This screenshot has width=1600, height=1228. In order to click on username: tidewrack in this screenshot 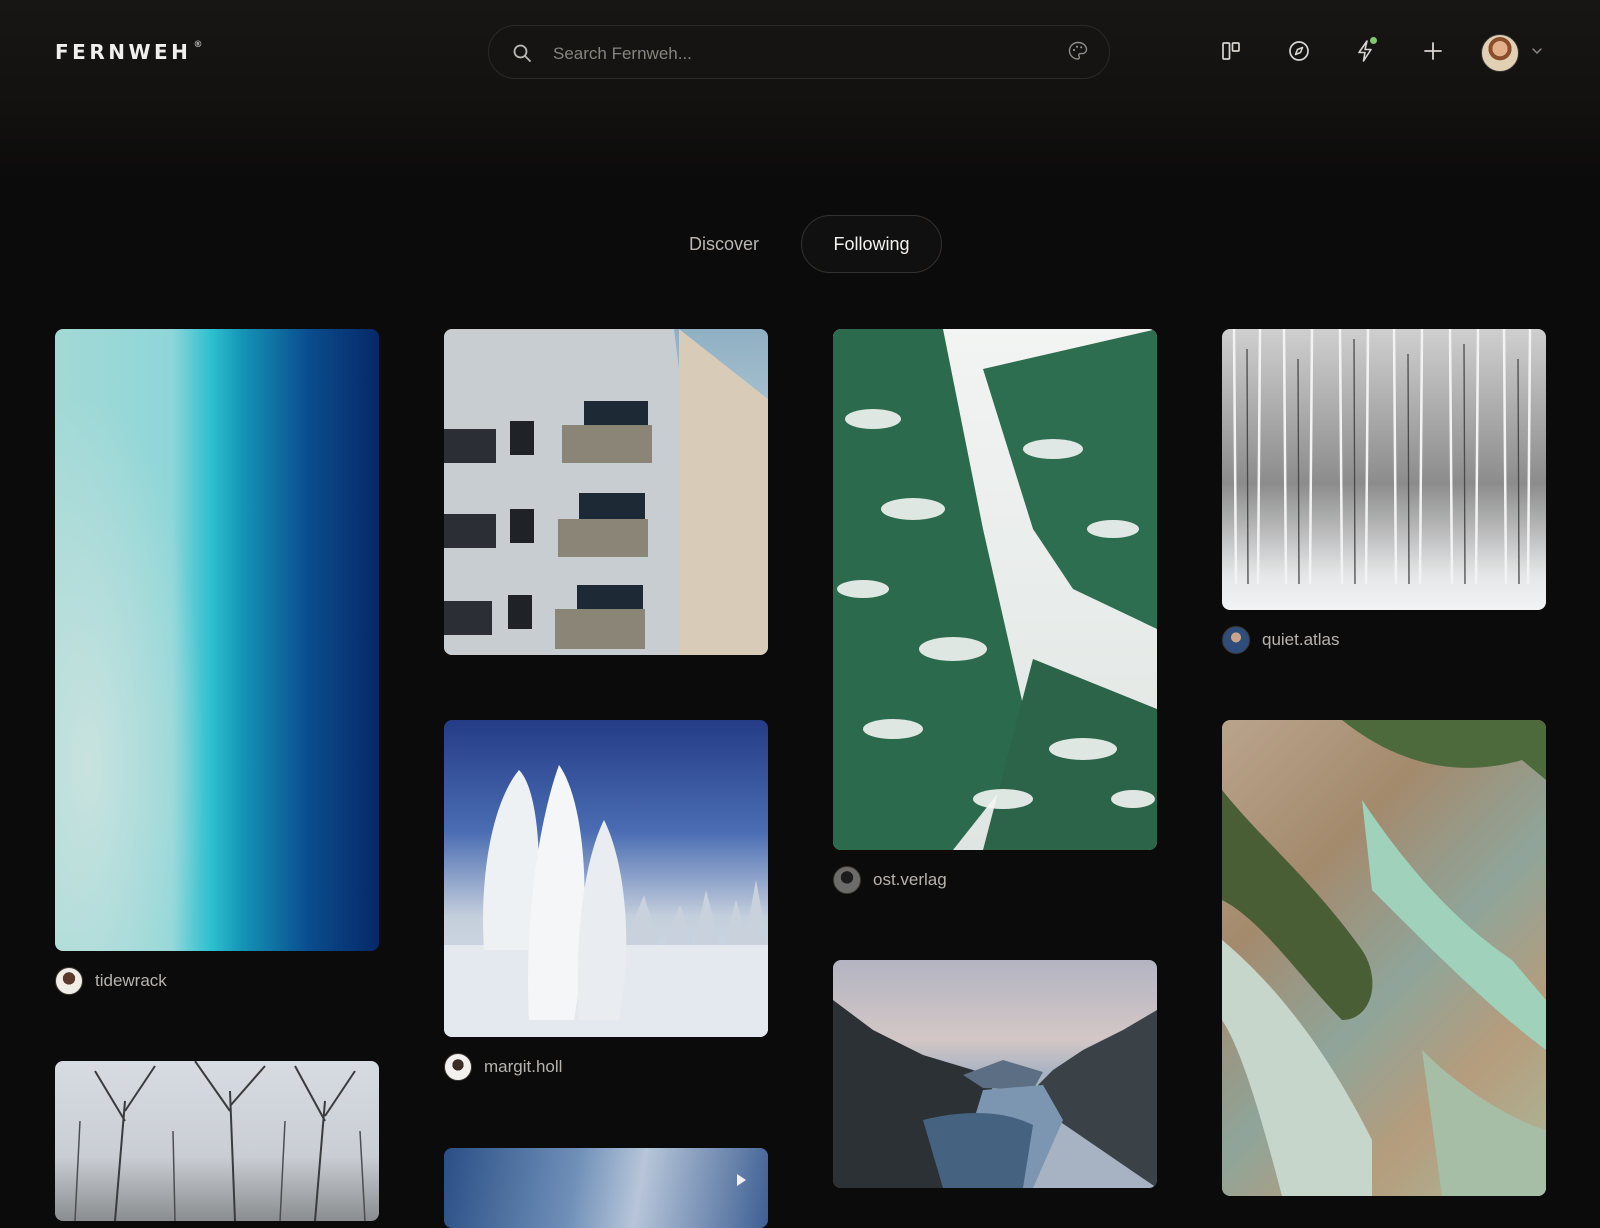, I will do `click(131, 981)`.